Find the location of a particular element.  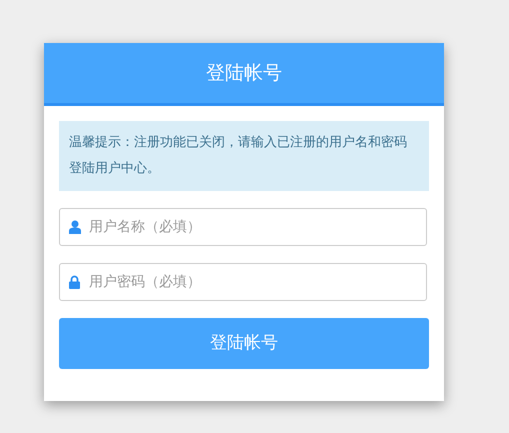

user-icon is located at coordinates (75, 227).